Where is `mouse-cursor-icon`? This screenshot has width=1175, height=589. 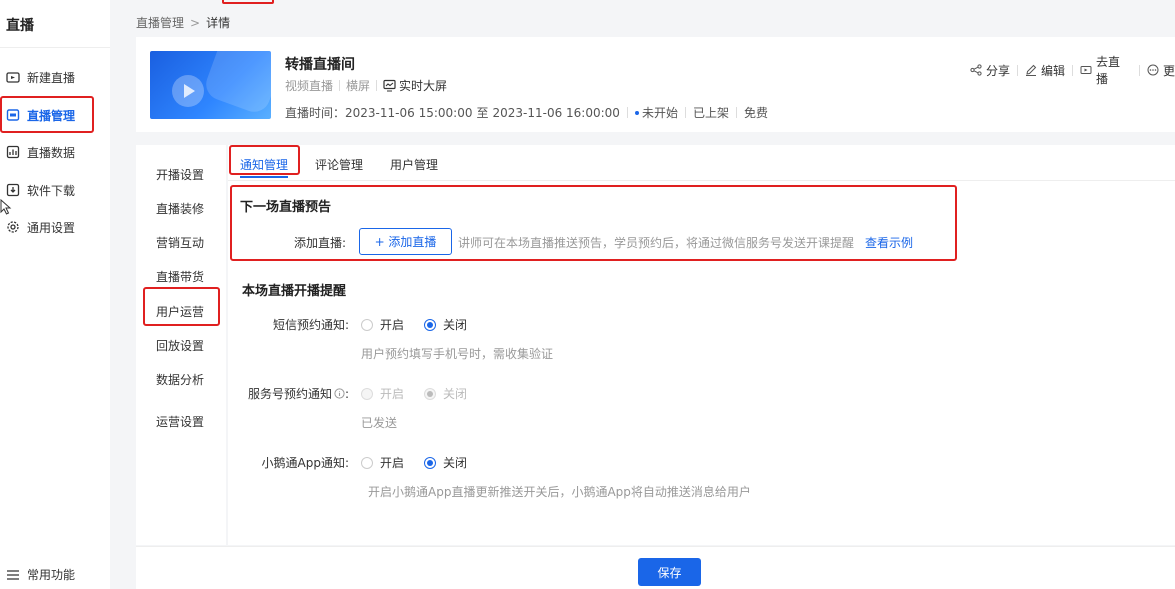 mouse-cursor-icon is located at coordinates (6, 207).